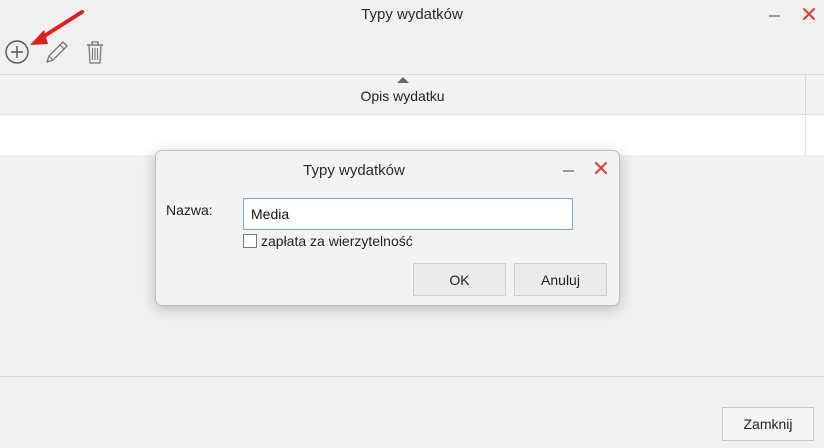 The image size is (824, 448). What do you see at coordinates (402, 96) in the screenshot?
I see `column-header-opis-wydatku: Opis wydatku` at bounding box center [402, 96].